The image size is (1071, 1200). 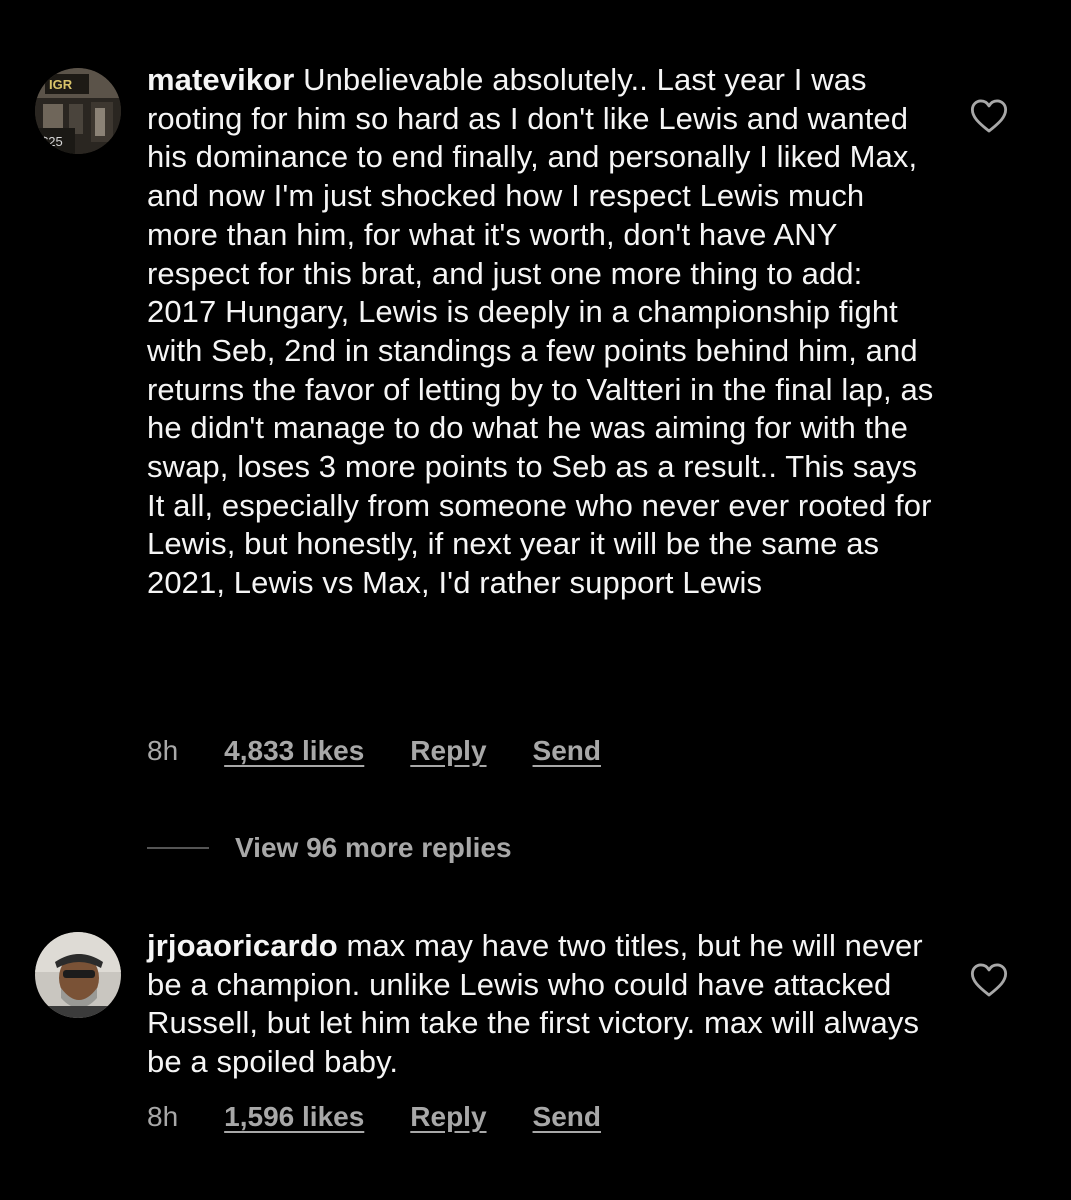 What do you see at coordinates (374, 751) in the screenshot?
I see `comment-meta: 8h 4,833 likes Reply Send` at bounding box center [374, 751].